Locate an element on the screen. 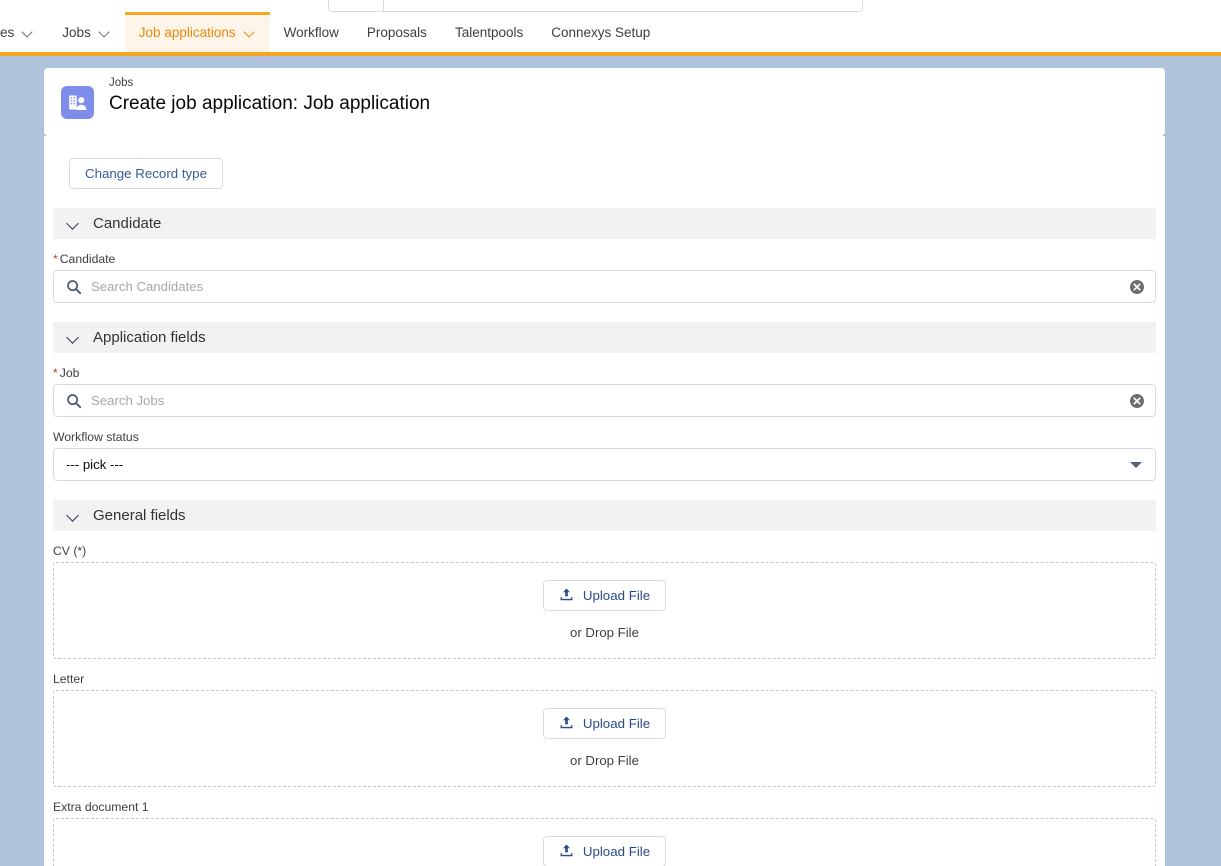 The width and height of the screenshot is (1221, 866). letter-dropzone: Upload File or Drop File is located at coordinates (604, 738).